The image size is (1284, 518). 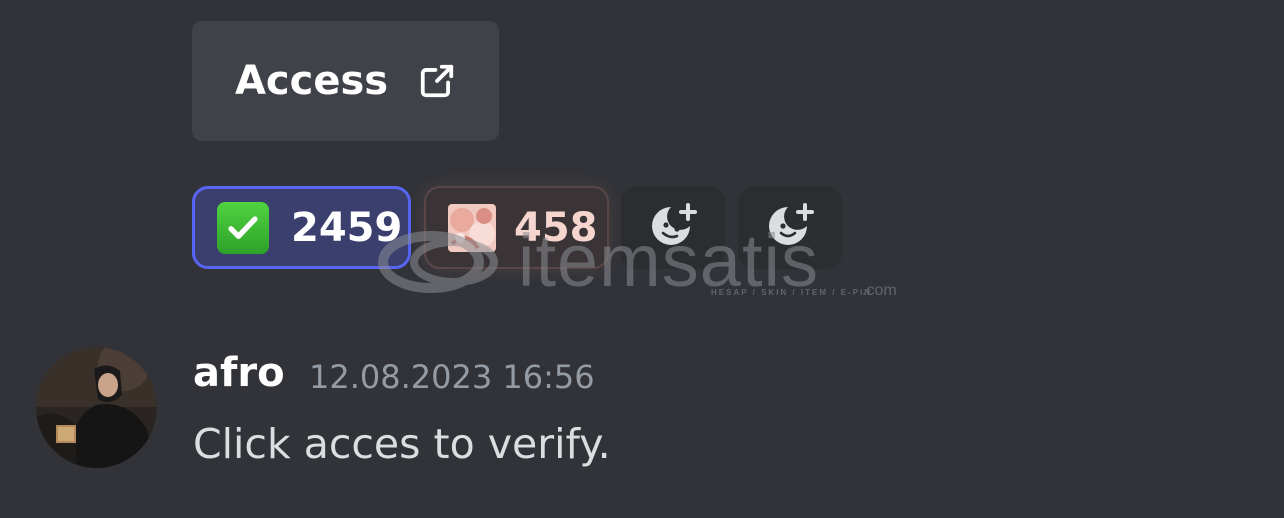 I want to click on username: afro, so click(x=239, y=373).